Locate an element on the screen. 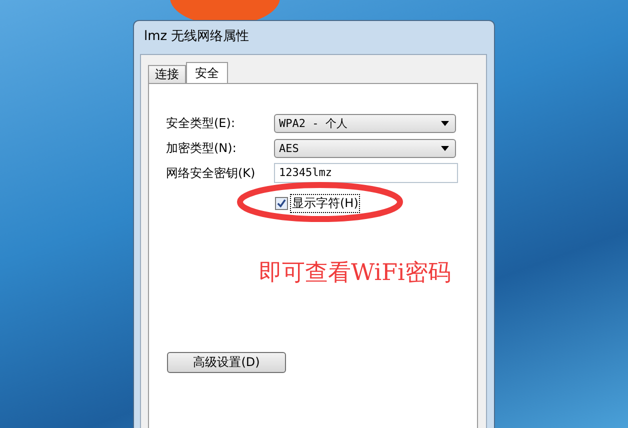 This screenshot has height=428, width=628. dropdown: AES is located at coordinates (365, 148).